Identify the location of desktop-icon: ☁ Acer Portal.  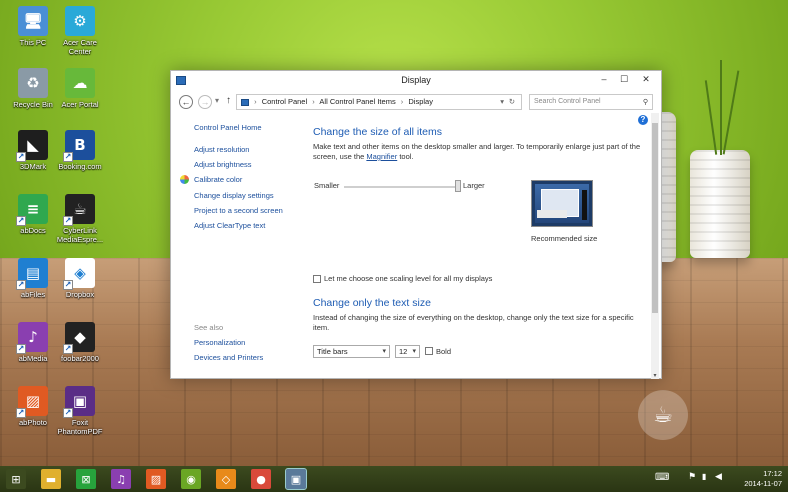
(80, 89).